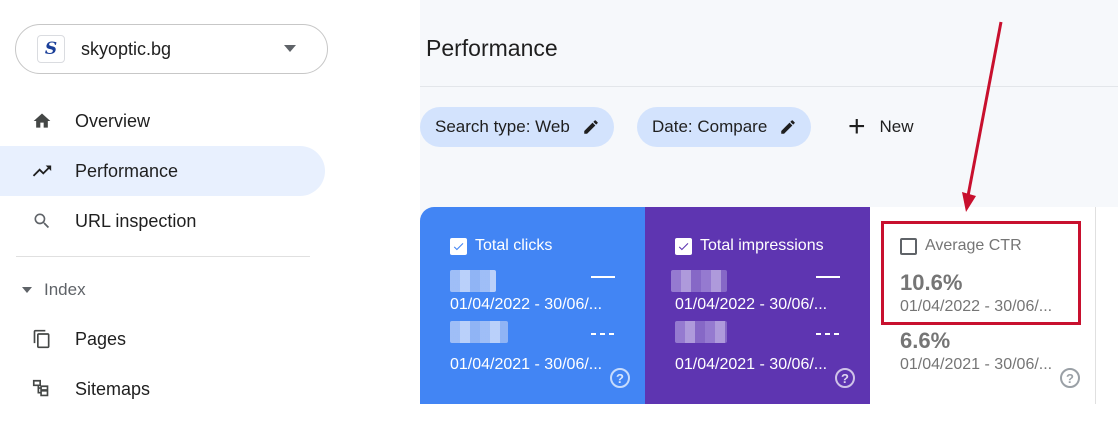 The width and height of the screenshot is (1118, 432). What do you see at coordinates (857, 126) in the screenshot?
I see `plus-icon: +` at bounding box center [857, 126].